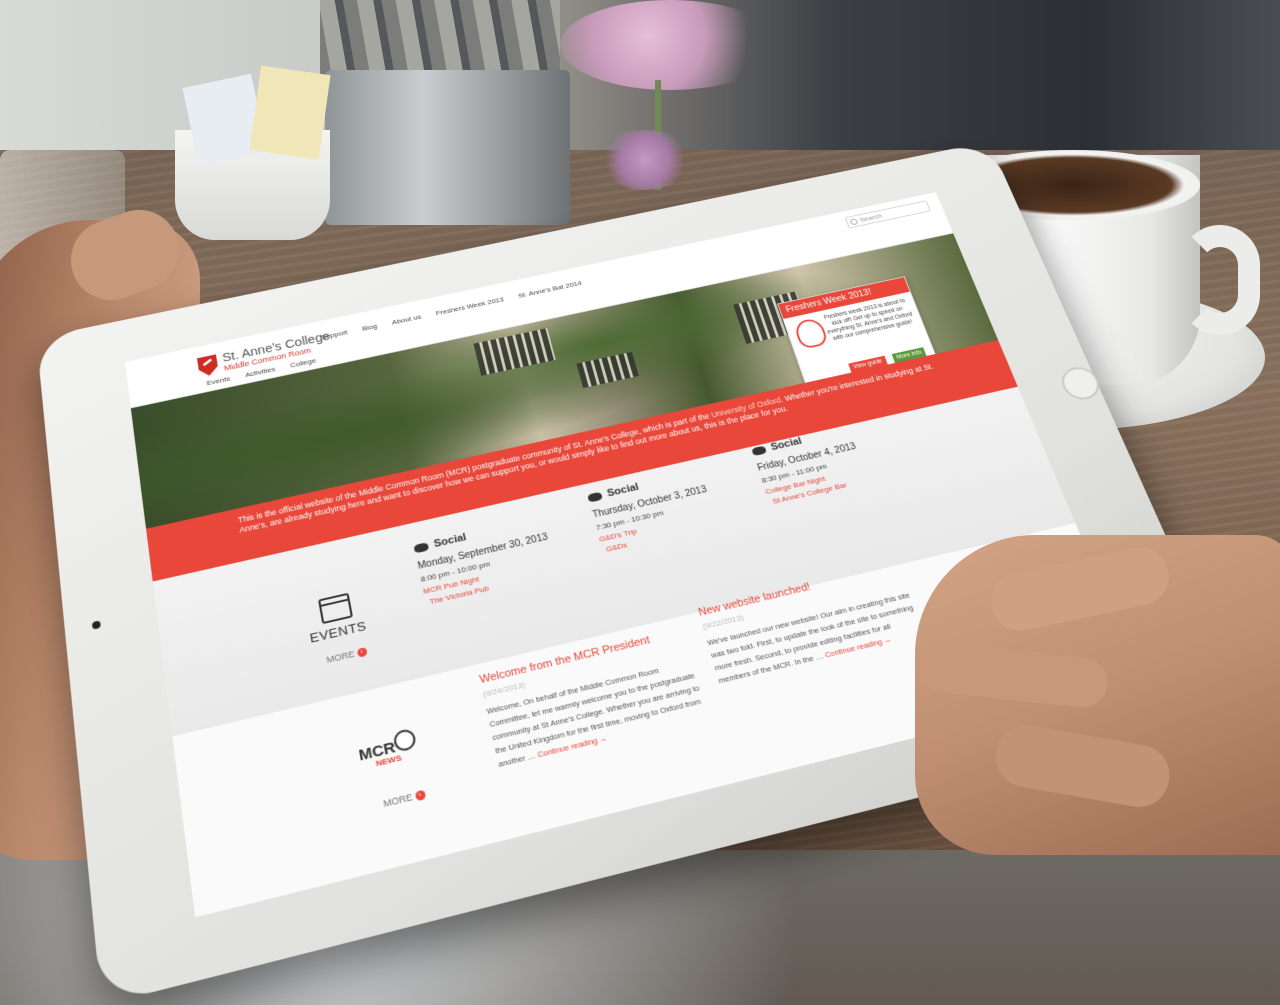  I want to click on events-label: EVENTS, so click(338, 632).